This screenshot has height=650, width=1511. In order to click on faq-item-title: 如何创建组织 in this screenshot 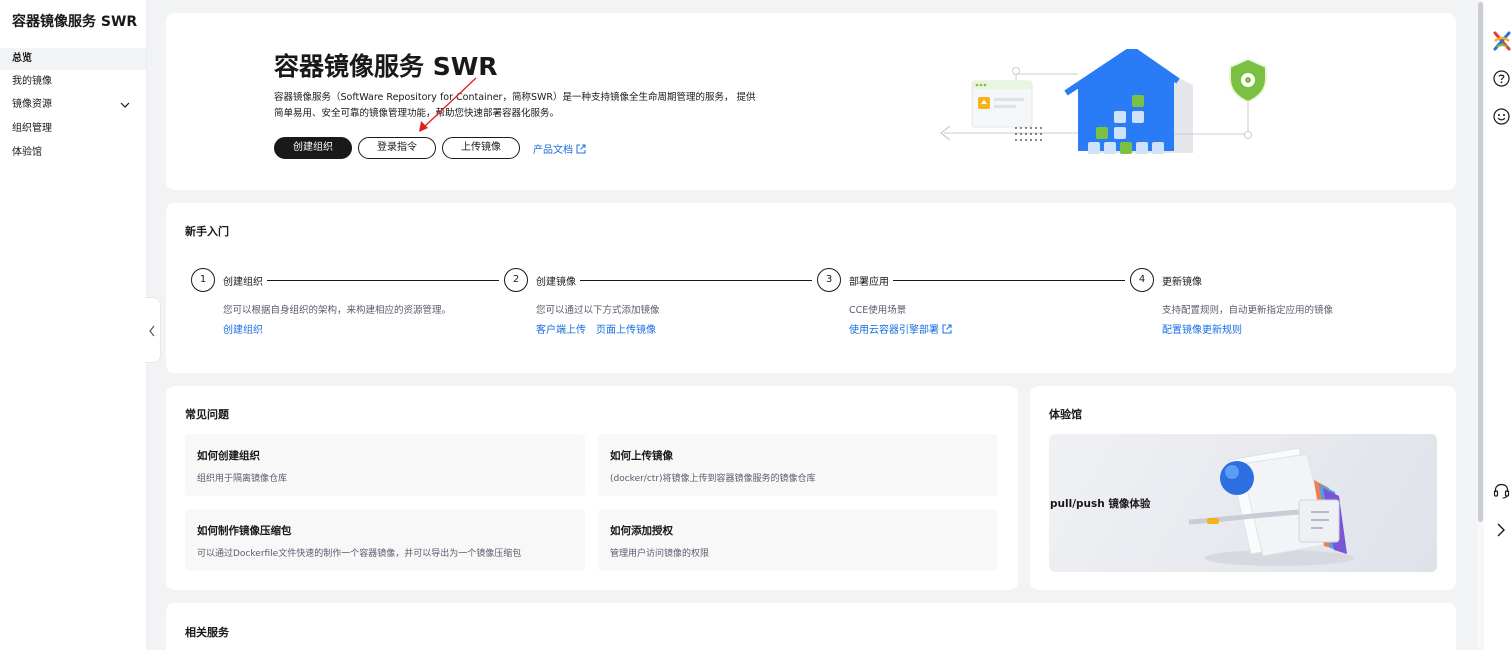, I will do `click(228, 456)`.